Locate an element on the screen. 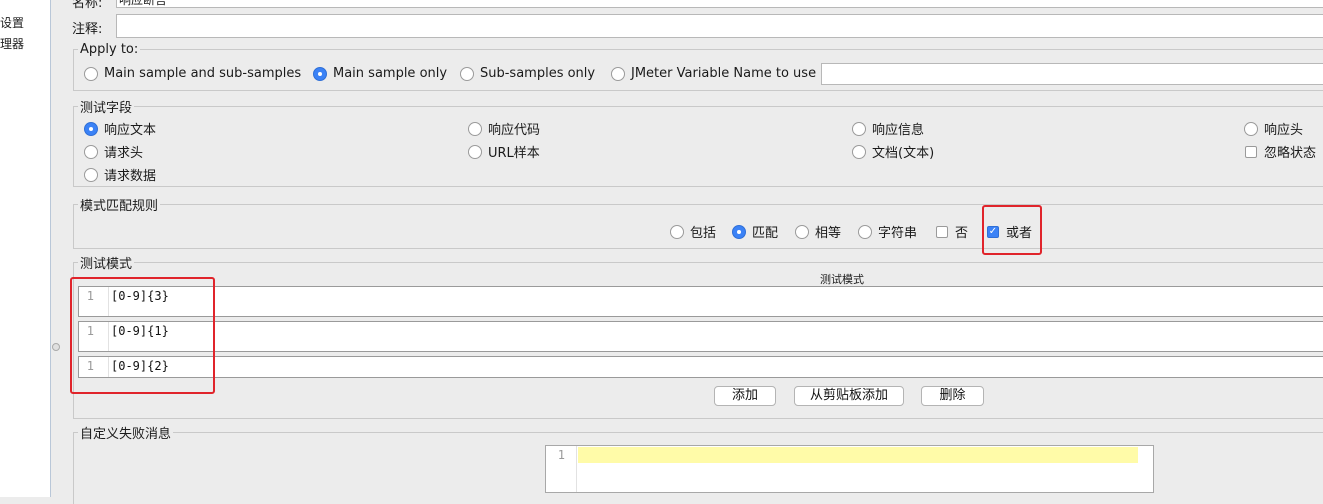 This screenshot has height=504, width=1323. current-line-highlight is located at coordinates (858, 455).